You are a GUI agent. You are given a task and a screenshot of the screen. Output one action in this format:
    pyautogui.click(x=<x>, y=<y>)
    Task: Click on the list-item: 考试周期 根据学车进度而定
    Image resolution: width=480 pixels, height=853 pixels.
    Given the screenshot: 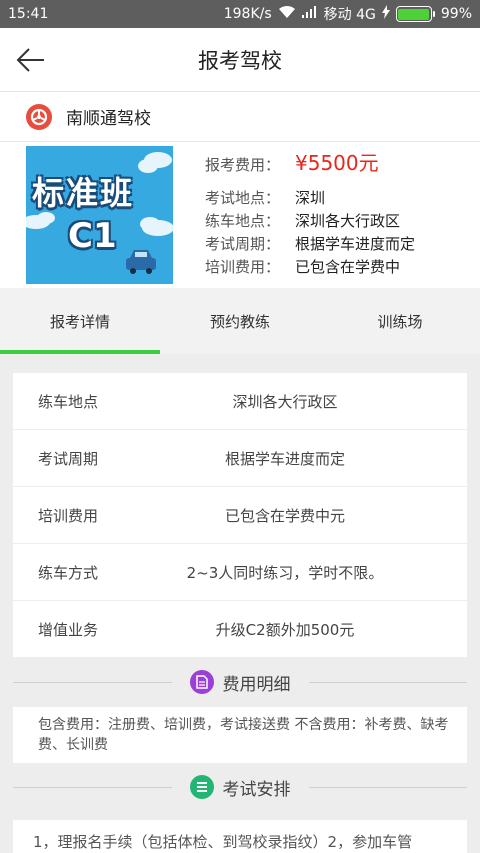 What is the action you would take?
    pyautogui.click(x=240, y=458)
    